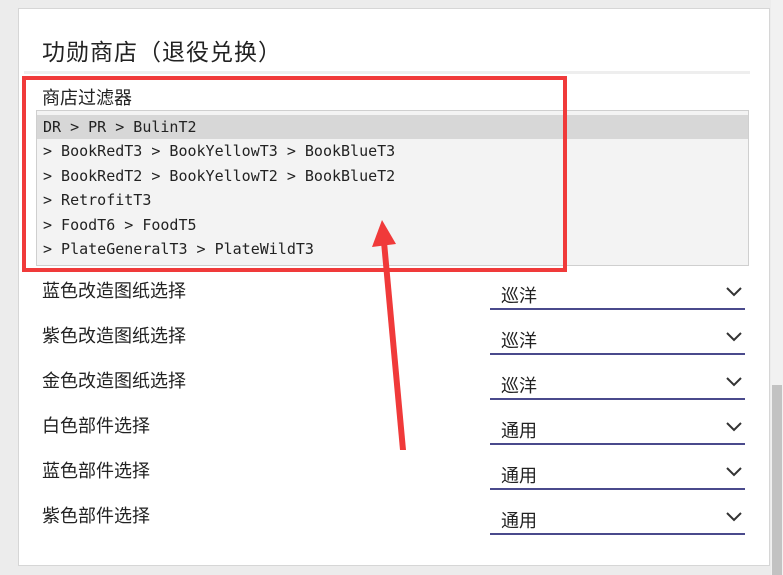  I want to click on title-divider, so click(387, 72).